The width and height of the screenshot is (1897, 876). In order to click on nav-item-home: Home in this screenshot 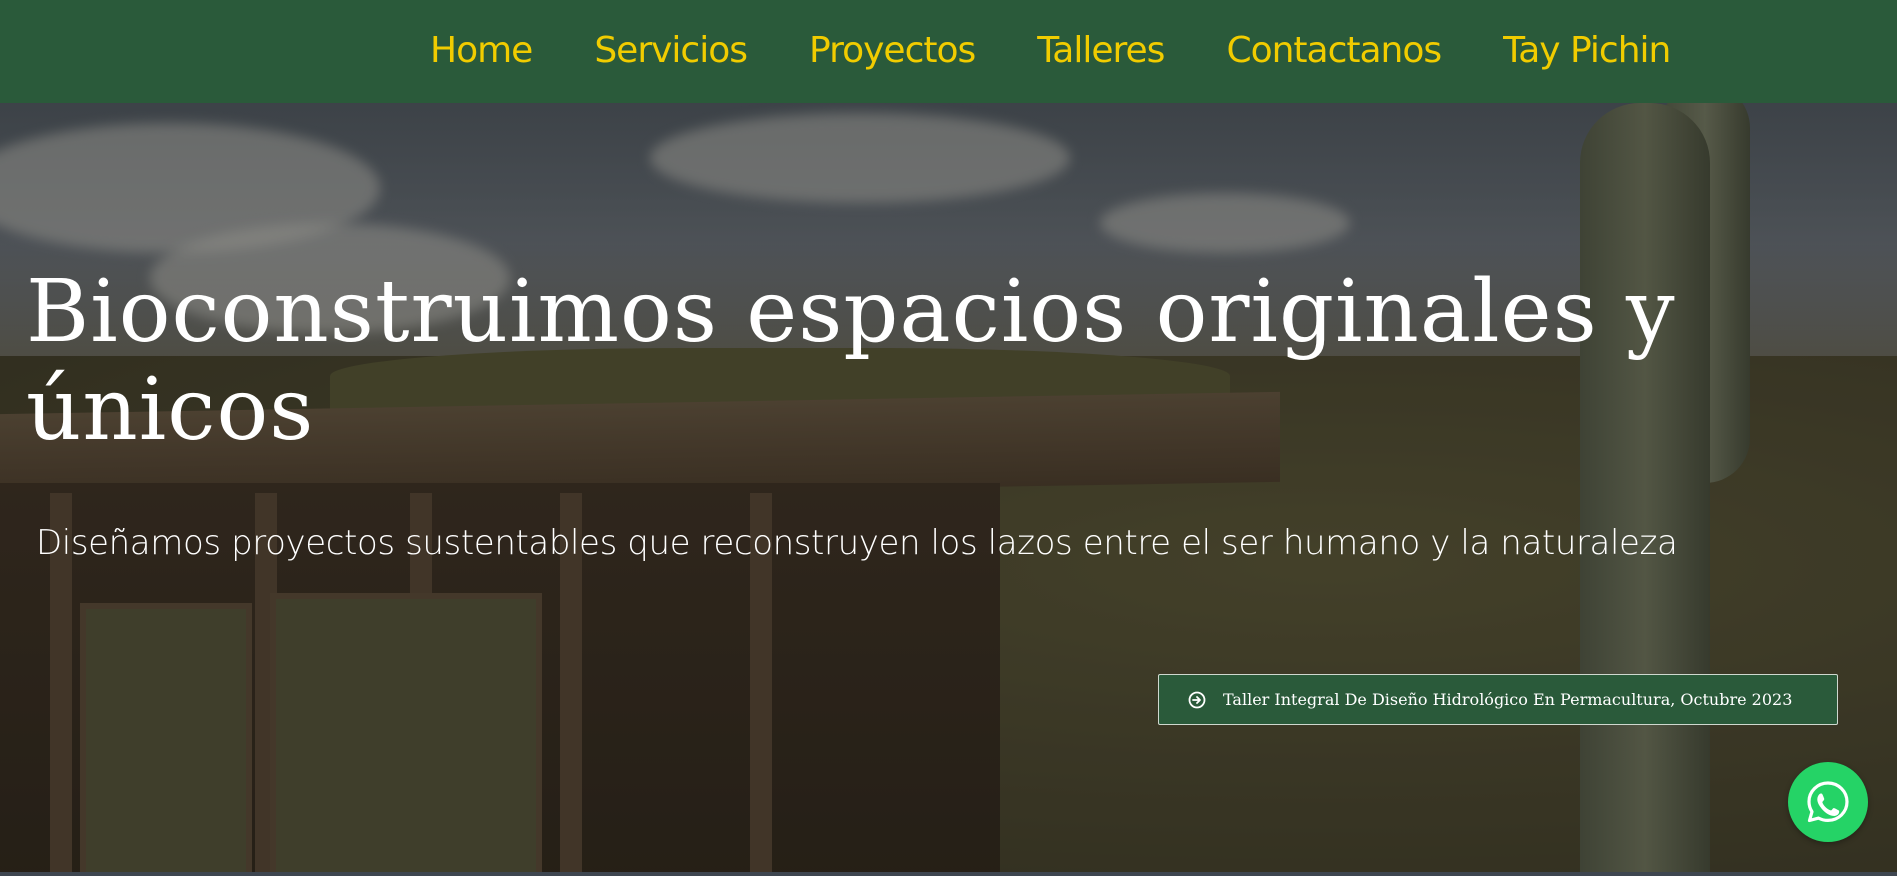, I will do `click(481, 50)`.